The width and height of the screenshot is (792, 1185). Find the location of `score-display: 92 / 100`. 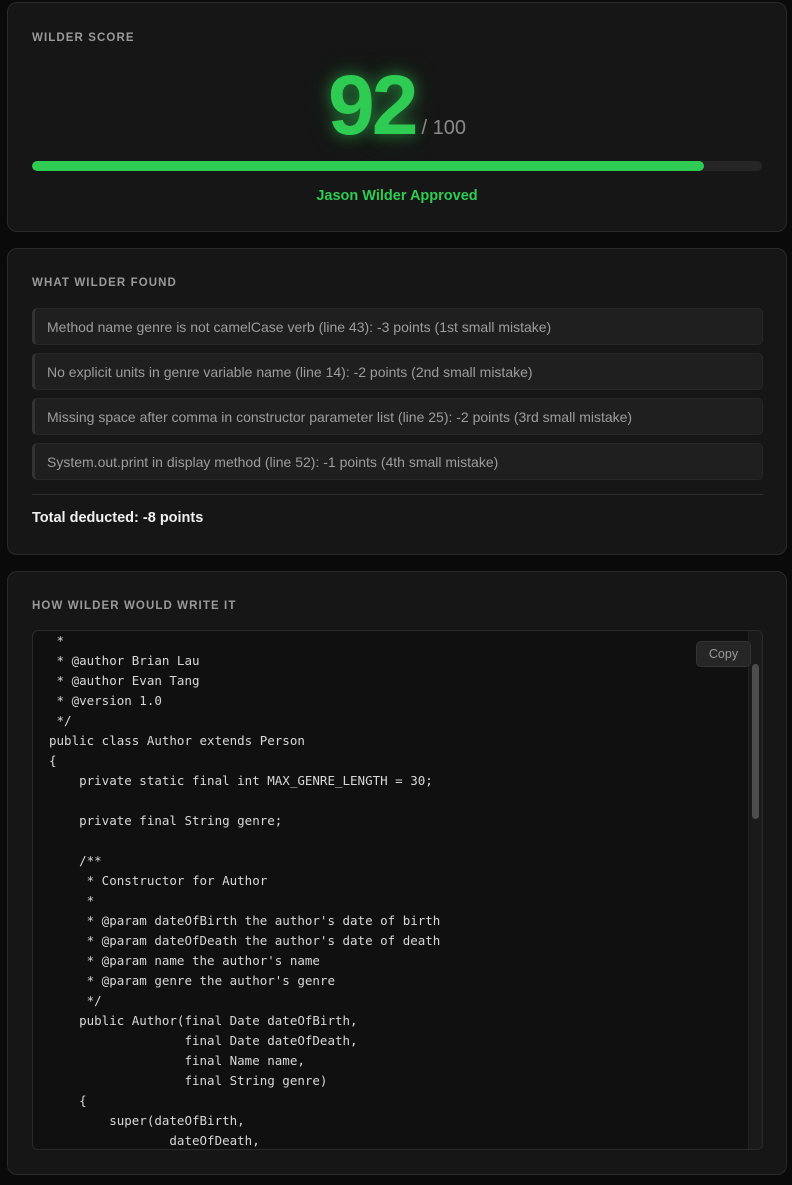

score-display: 92 / 100 is located at coordinates (397, 105).